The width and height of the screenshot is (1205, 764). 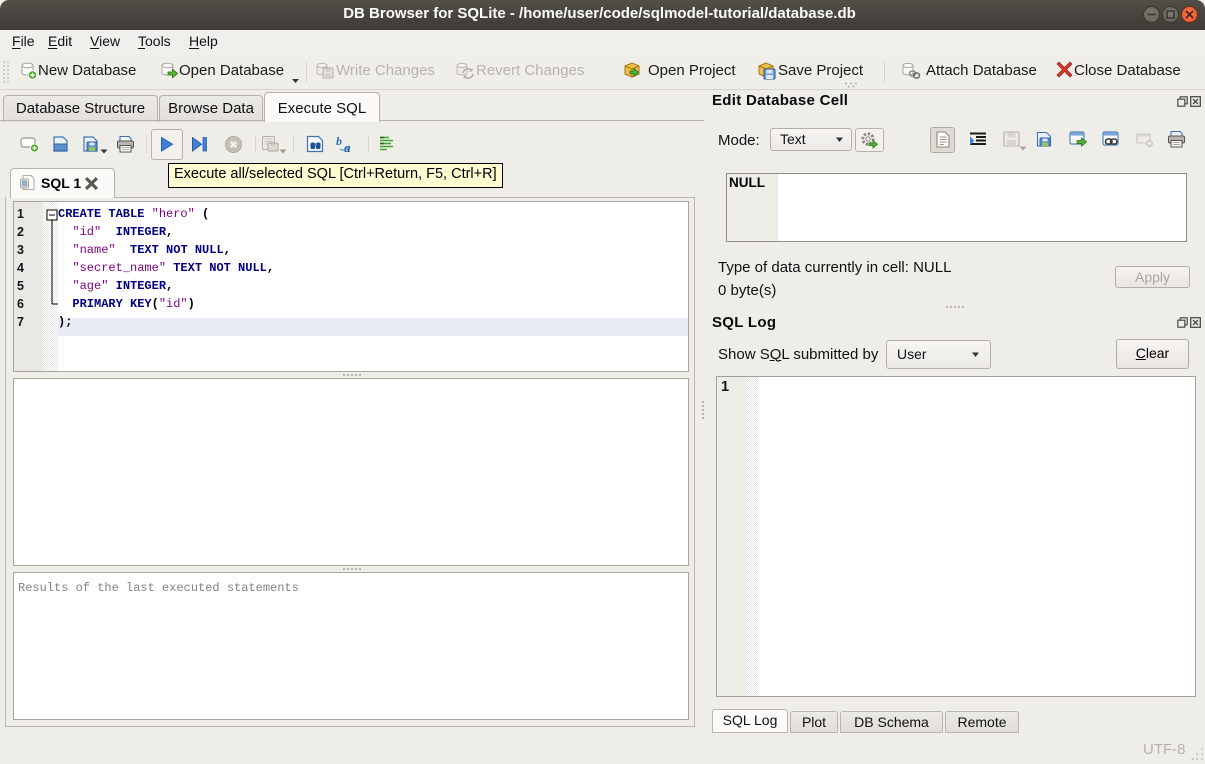 I want to click on svg-text: b, so click(x=339, y=141).